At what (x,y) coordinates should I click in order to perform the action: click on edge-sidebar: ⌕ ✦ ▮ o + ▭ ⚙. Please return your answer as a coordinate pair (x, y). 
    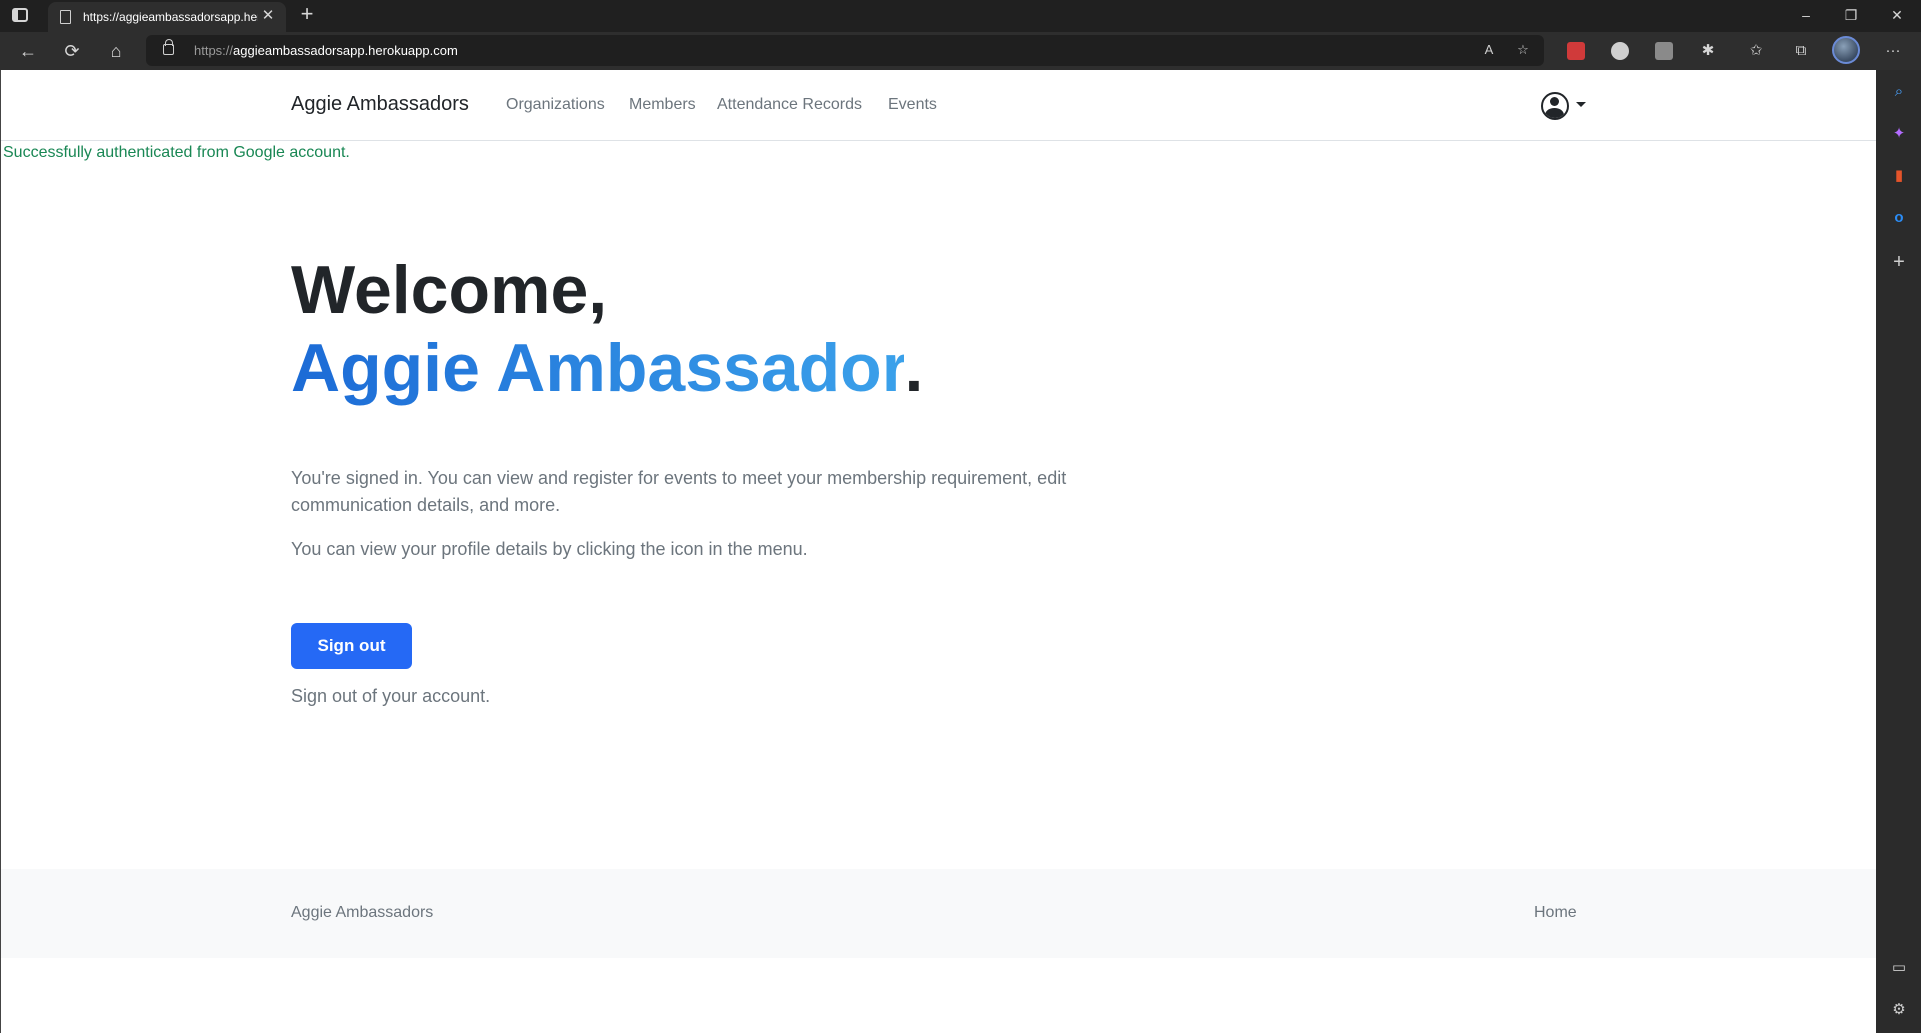
    Looking at the image, I should click on (1898, 551).